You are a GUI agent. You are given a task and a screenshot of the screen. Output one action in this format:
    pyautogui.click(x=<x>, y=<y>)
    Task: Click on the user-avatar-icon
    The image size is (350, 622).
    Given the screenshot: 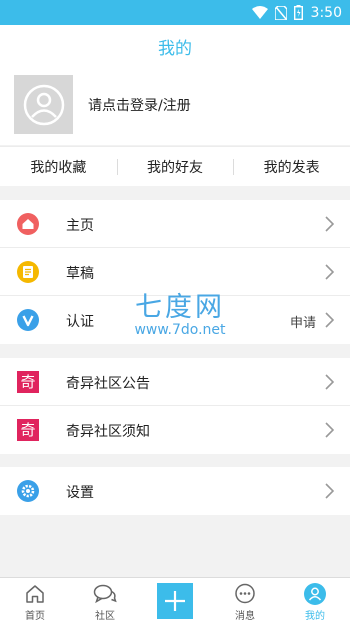 What is the action you would take?
    pyautogui.click(x=43, y=104)
    